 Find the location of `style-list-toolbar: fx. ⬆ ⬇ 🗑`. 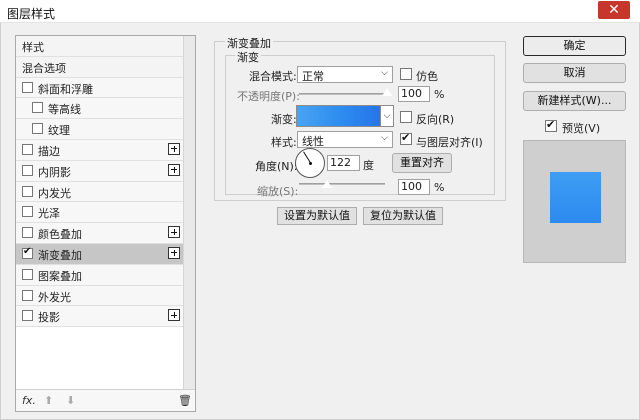

style-list-toolbar: fx. ⬆ ⬇ 🗑 is located at coordinates (105, 400).